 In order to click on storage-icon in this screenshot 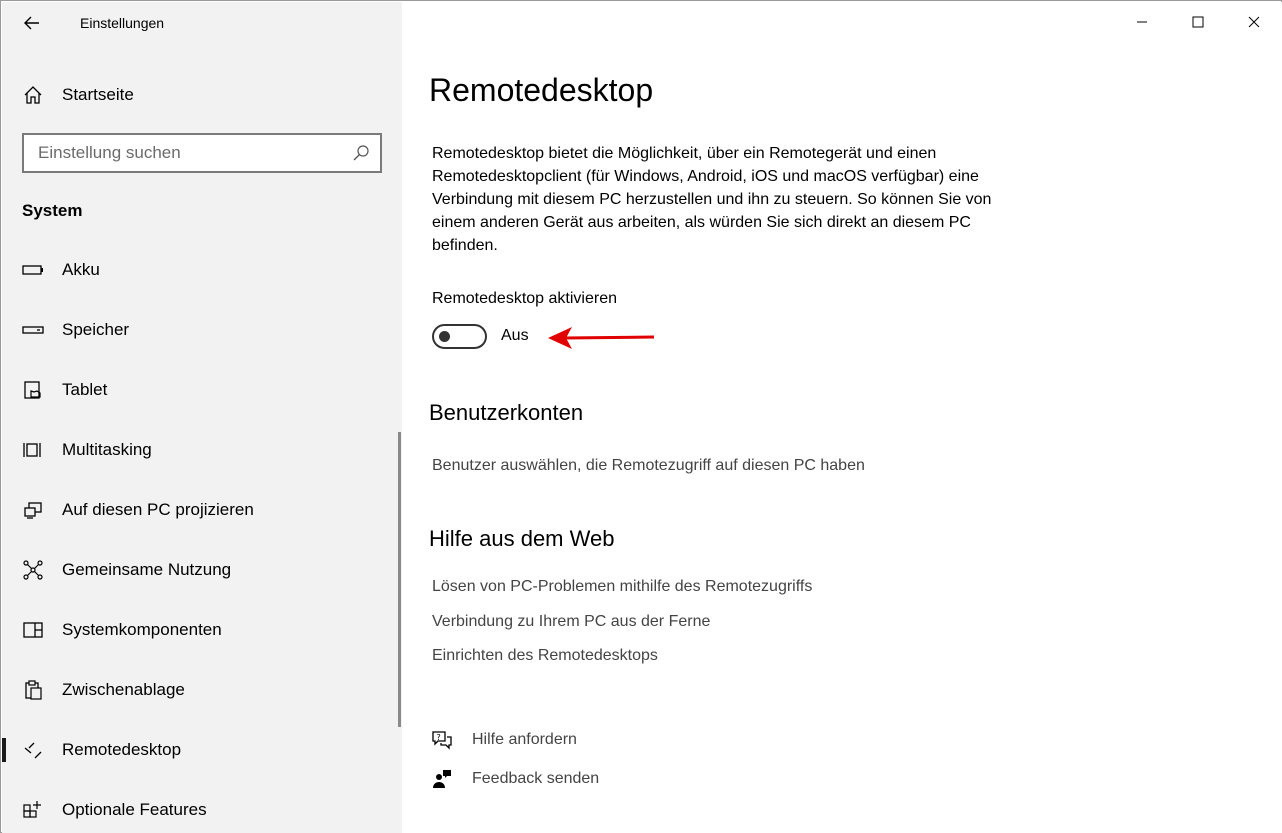, I will do `click(33, 330)`.